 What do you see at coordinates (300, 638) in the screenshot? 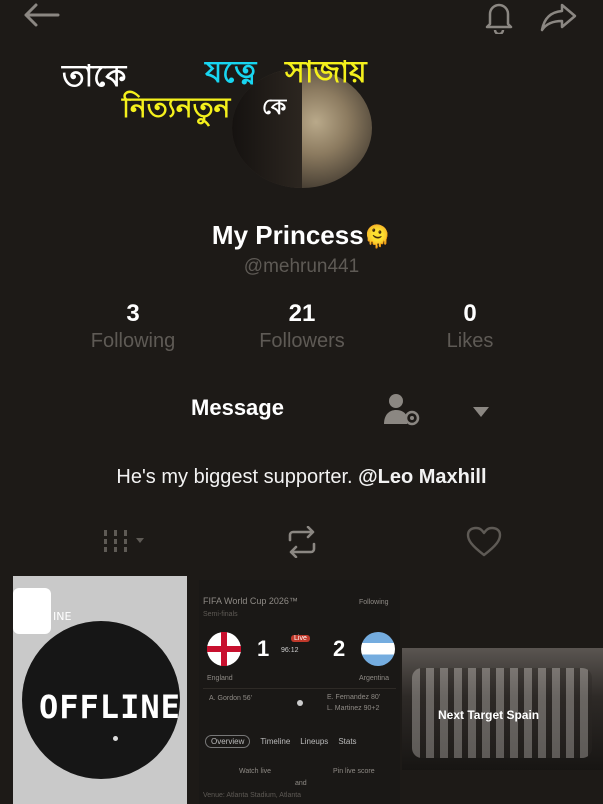
I see `live-badge: Live` at bounding box center [300, 638].